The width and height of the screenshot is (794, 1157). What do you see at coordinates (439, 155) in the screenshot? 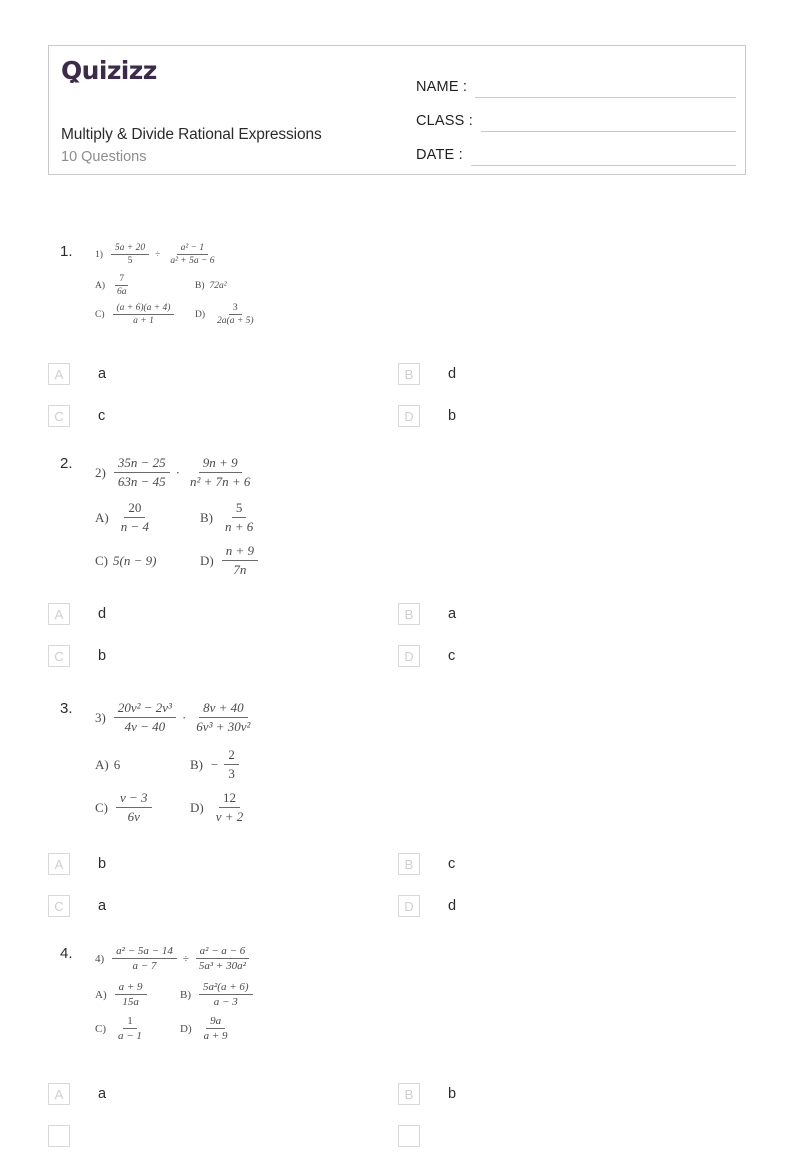
I see `date-field-label: DATE :` at bounding box center [439, 155].